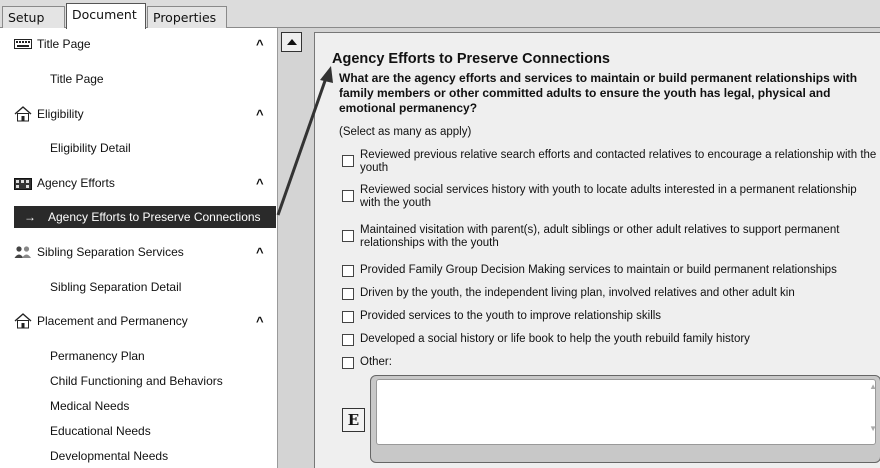 This screenshot has height=468, width=880. Describe the element at coordinates (23, 183) in the screenshot. I see `building-icon` at that location.